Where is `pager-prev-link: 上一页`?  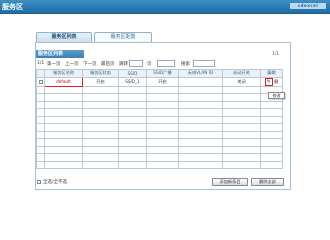
pager-prev-link: 上一页 is located at coordinates (72, 64).